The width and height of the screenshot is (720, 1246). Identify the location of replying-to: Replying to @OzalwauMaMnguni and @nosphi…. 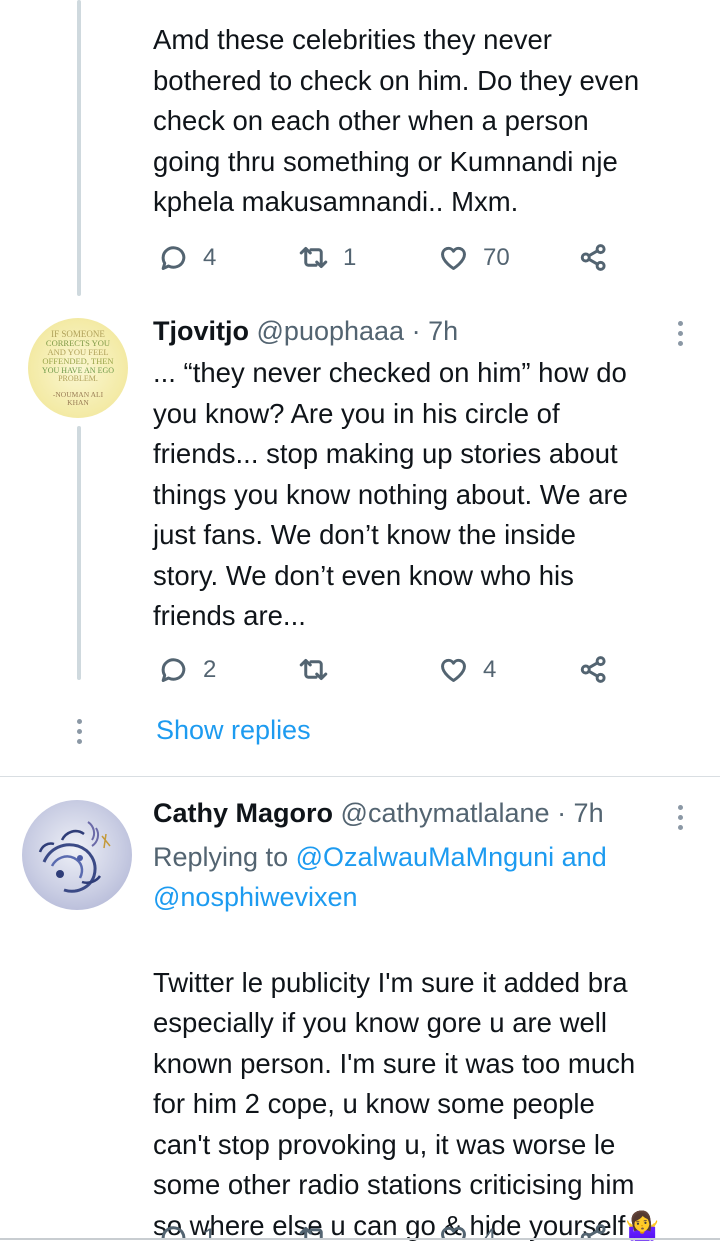
(430, 877).